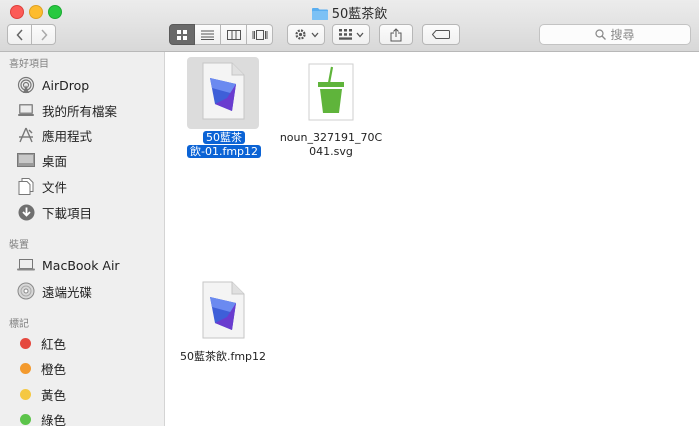  I want to click on action-menu-button, so click(306, 34).